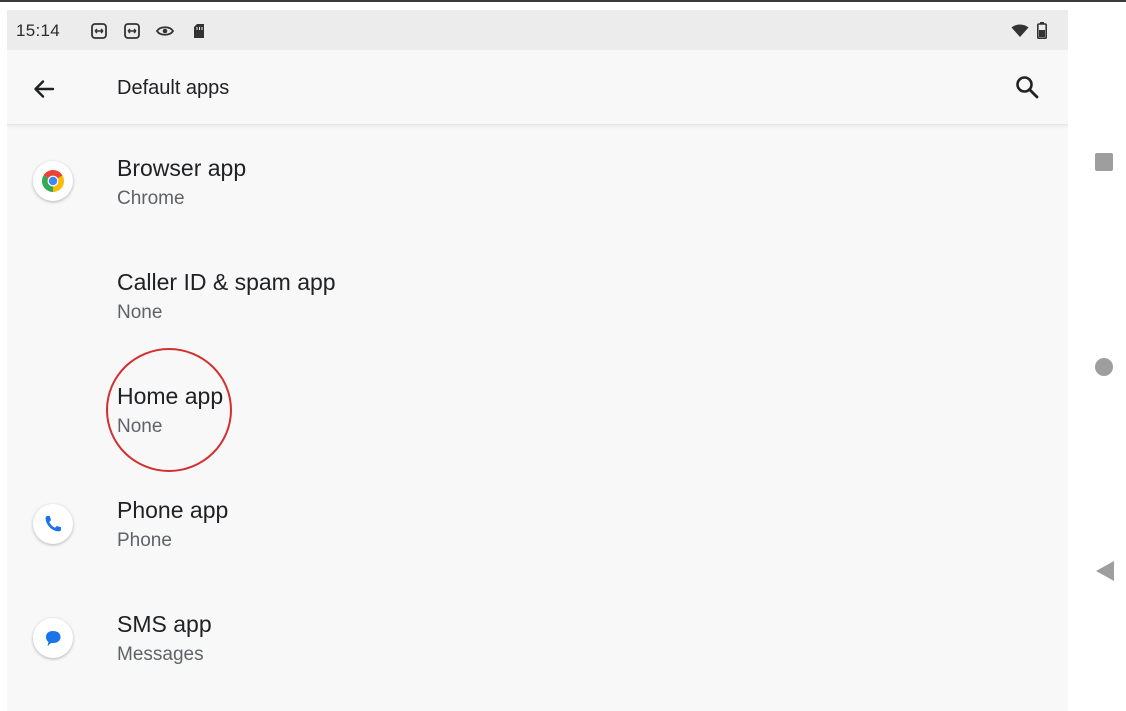 The image size is (1126, 711). What do you see at coordinates (170, 396) in the screenshot?
I see `item-title: Home app` at bounding box center [170, 396].